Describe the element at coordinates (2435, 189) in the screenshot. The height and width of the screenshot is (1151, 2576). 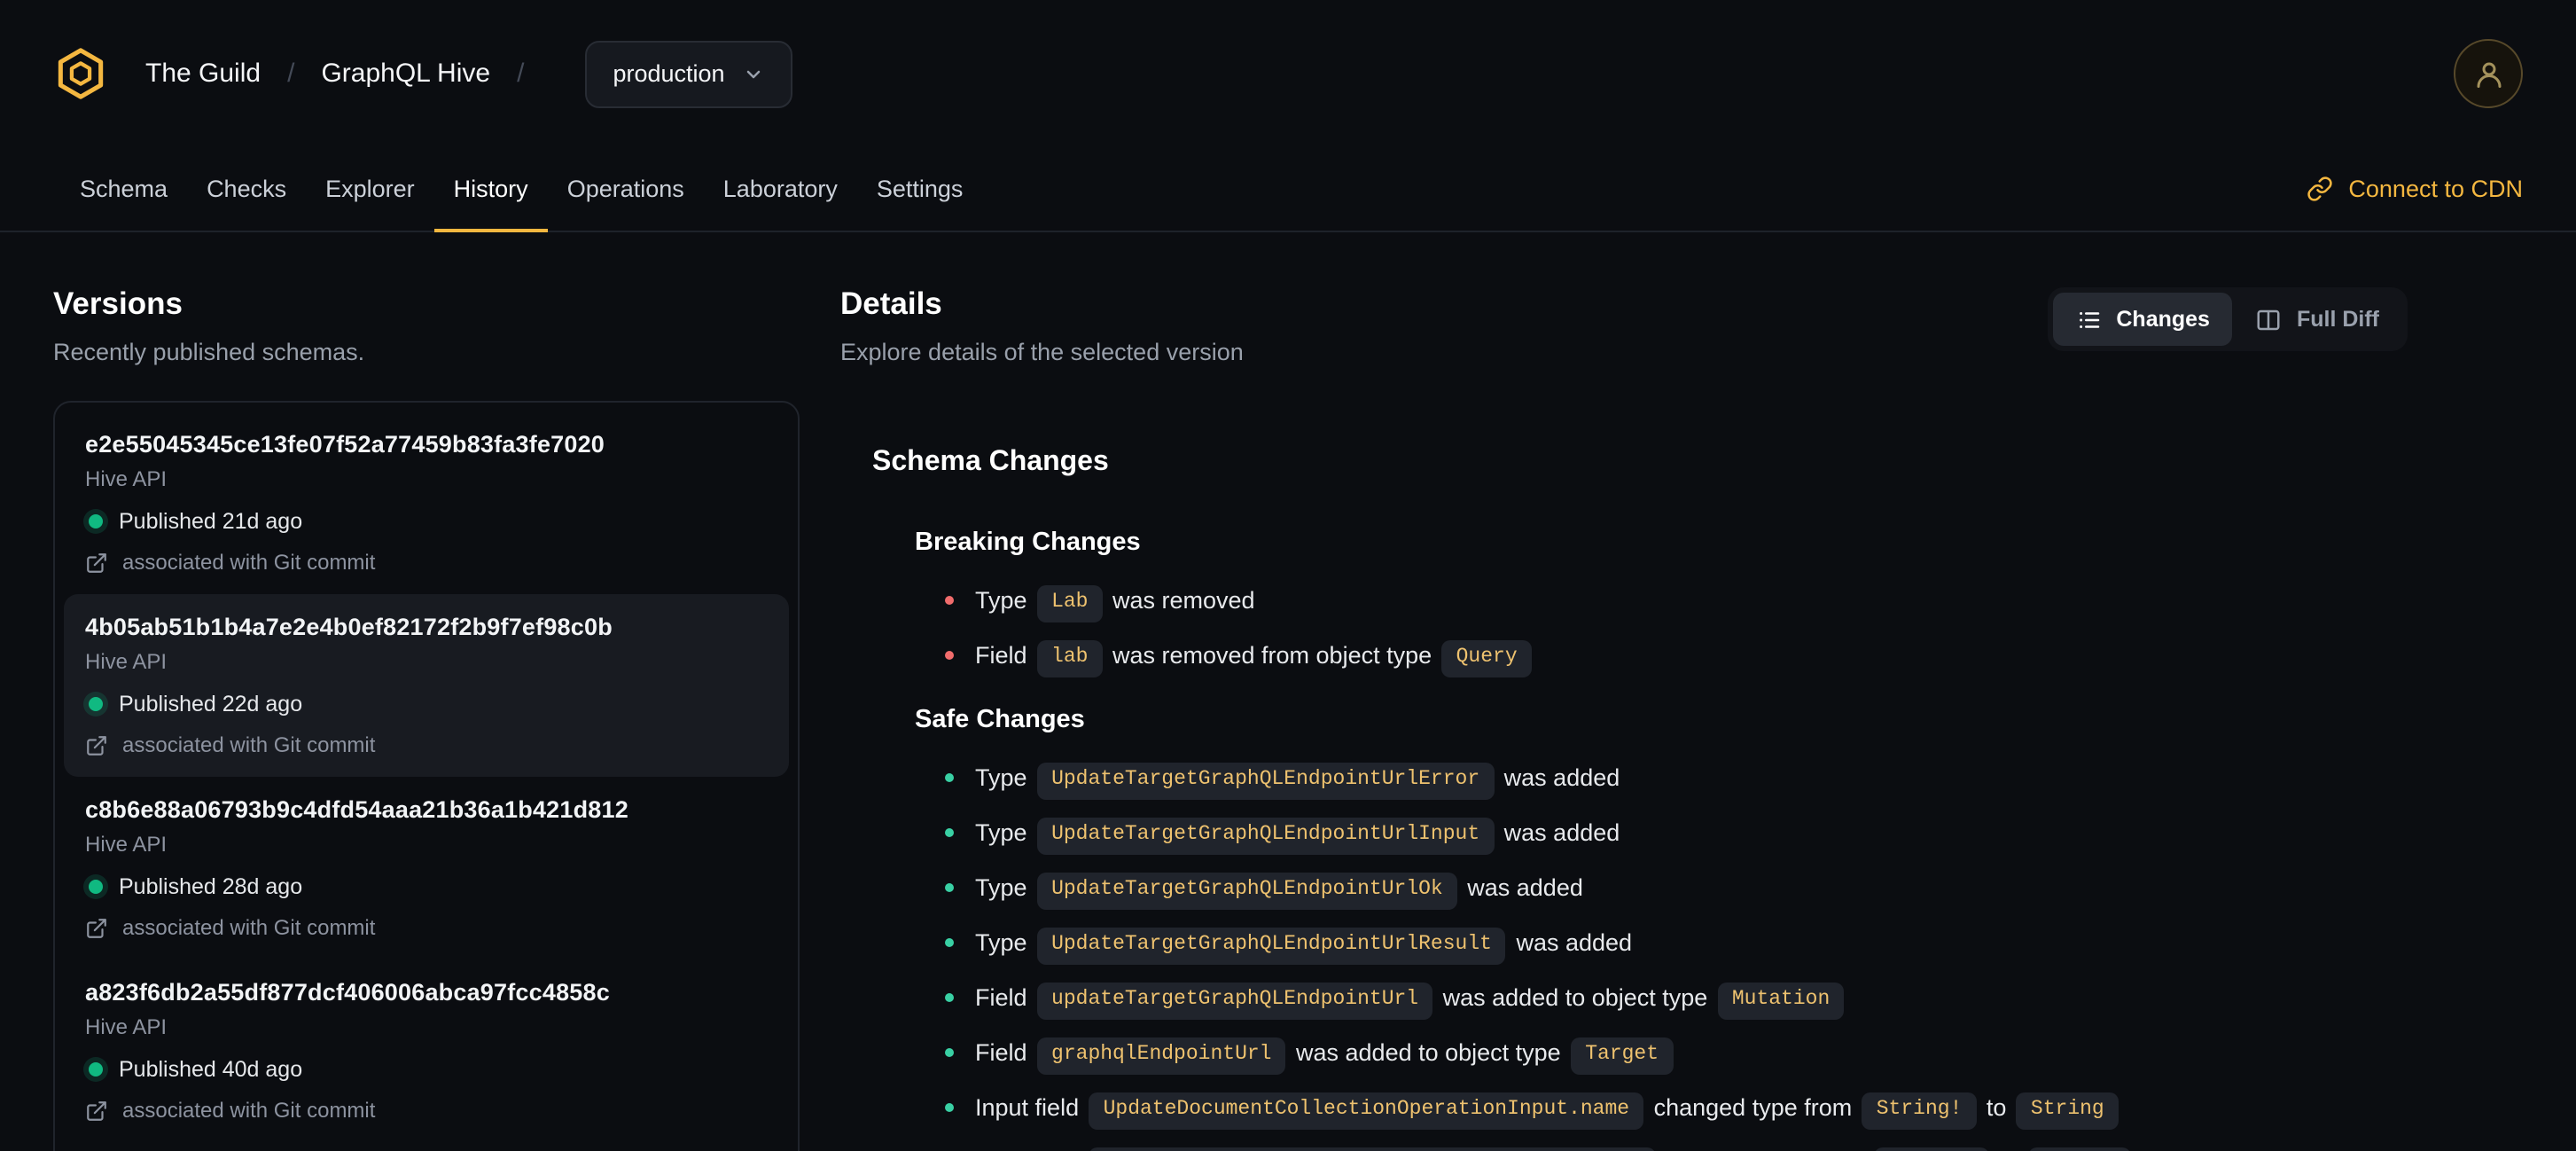
I see `connect-to-cdn-label: Connect to CDN` at that location.